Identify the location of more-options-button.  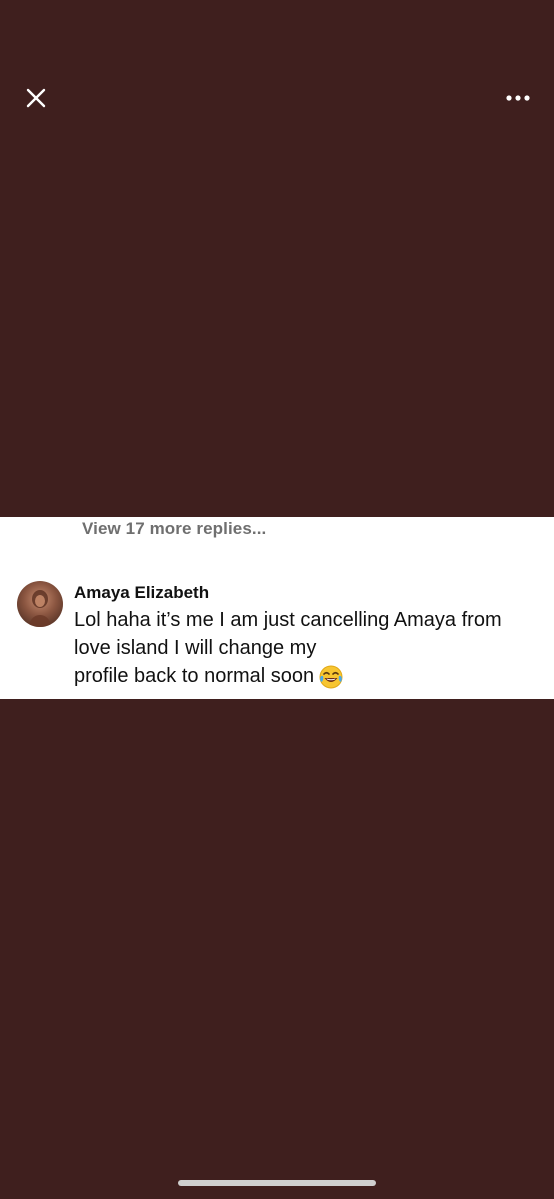
(518, 98).